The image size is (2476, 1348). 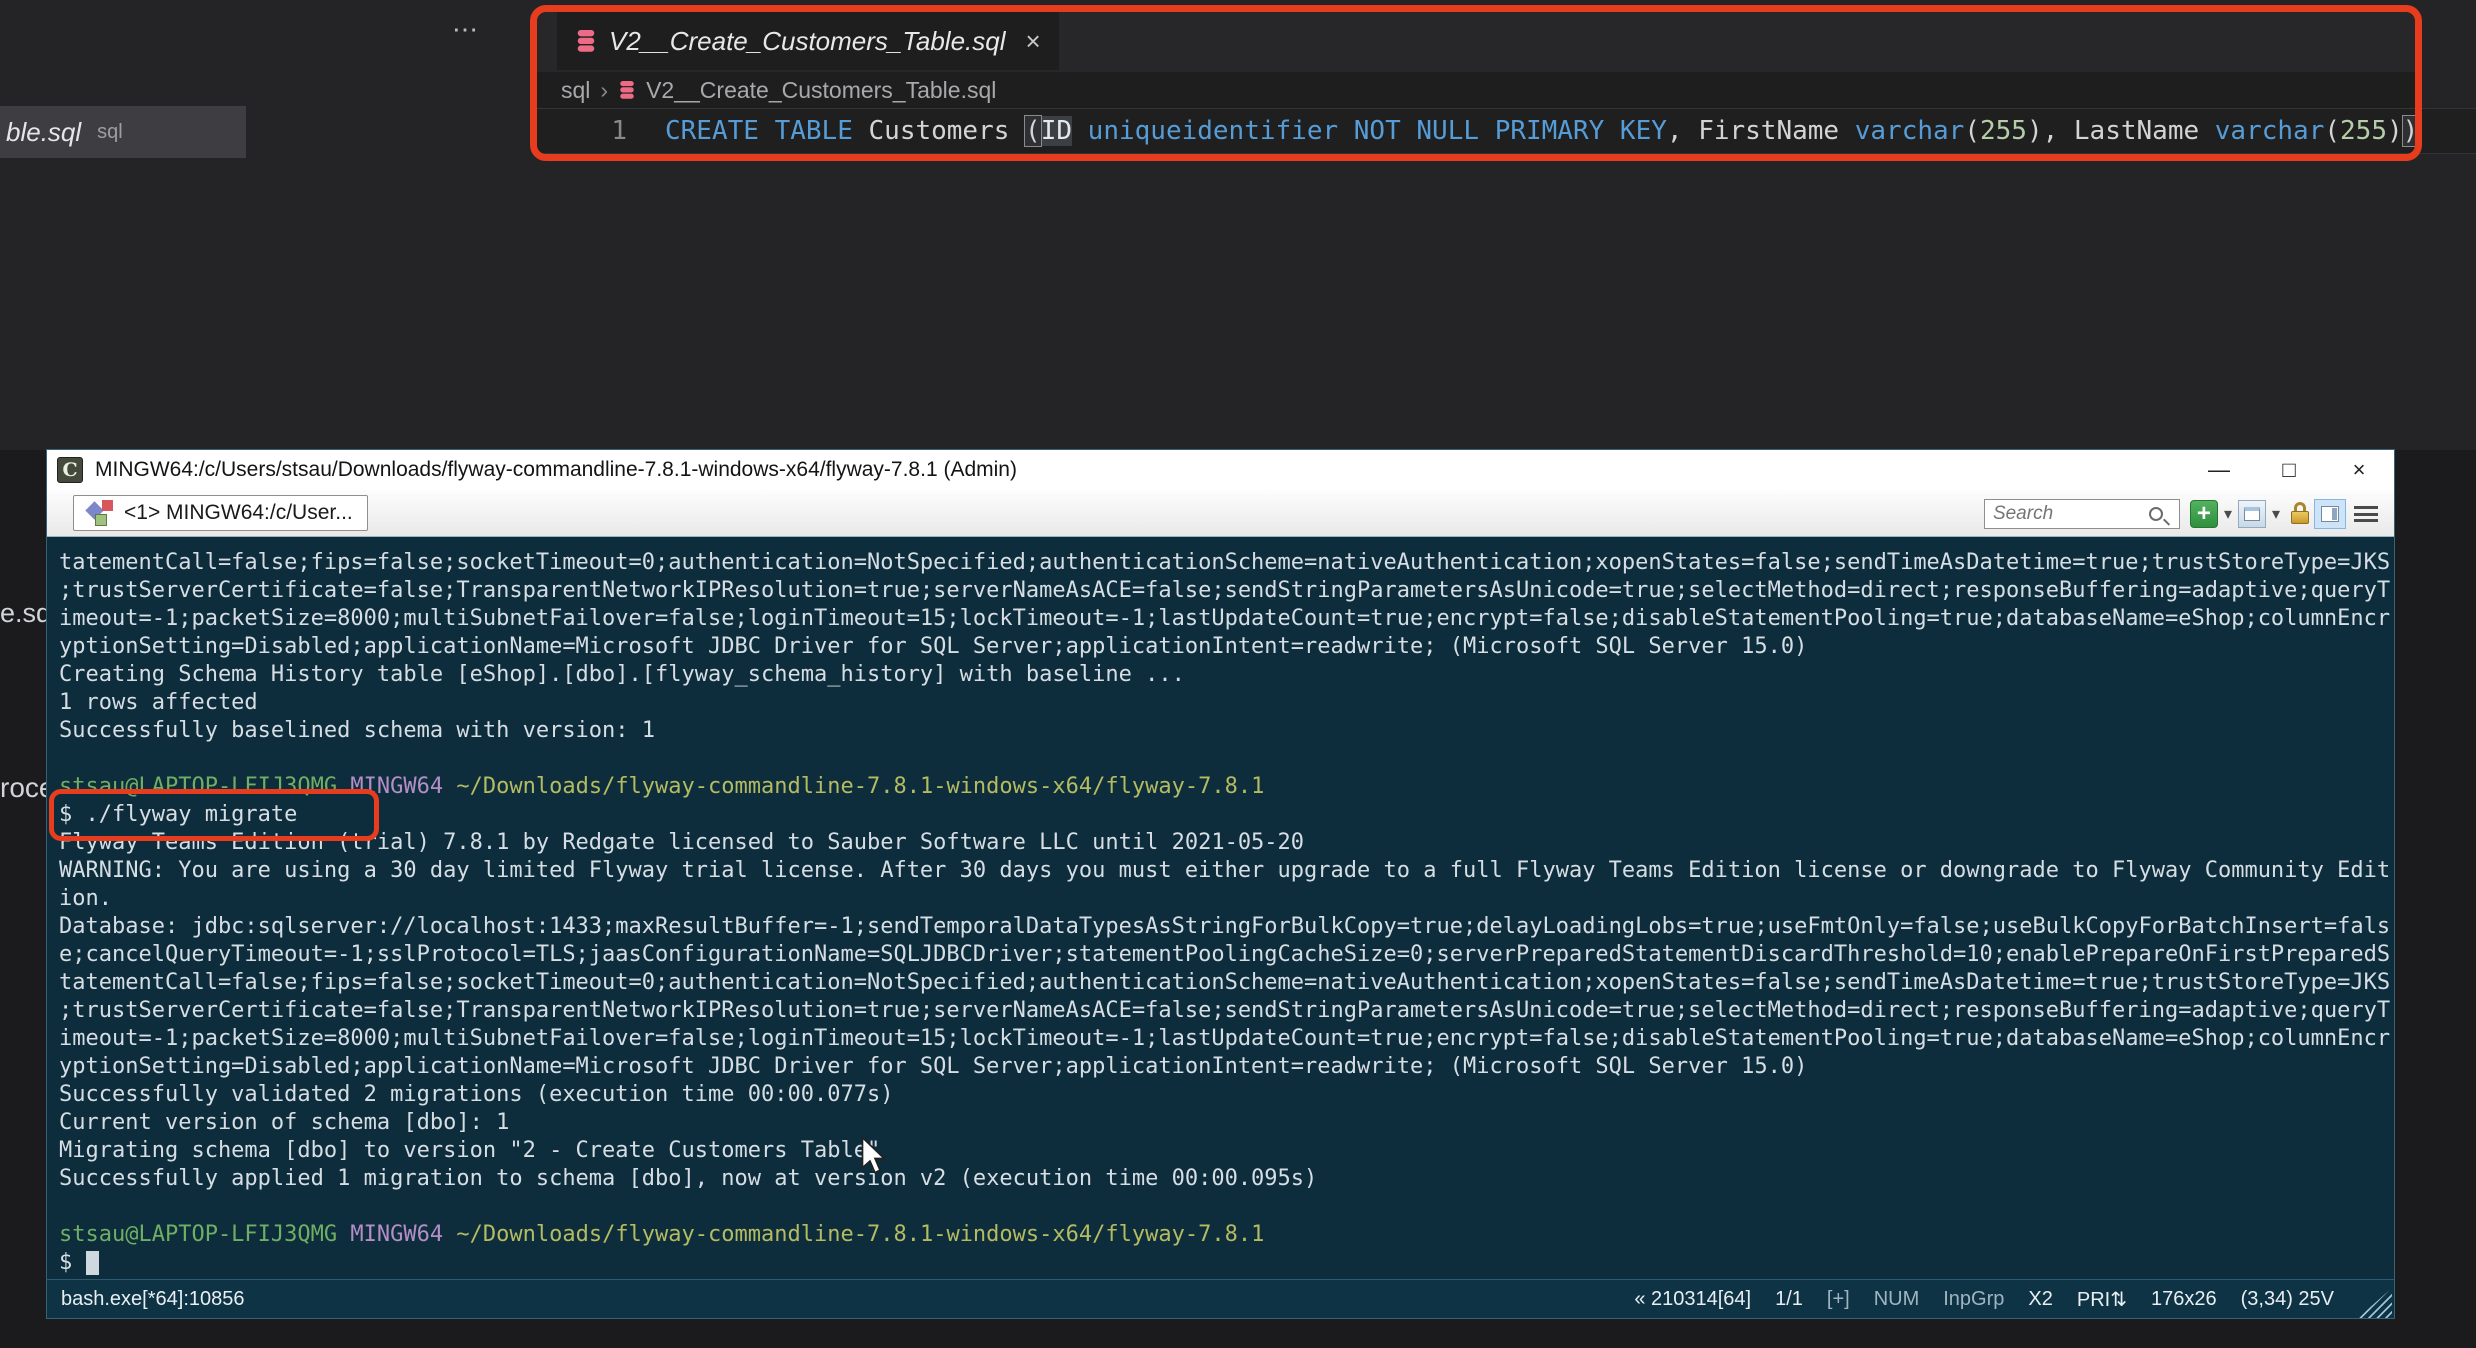 What do you see at coordinates (2070, 514) in the screenshot?
I see `search-input` at bounding box center [2070, 514].